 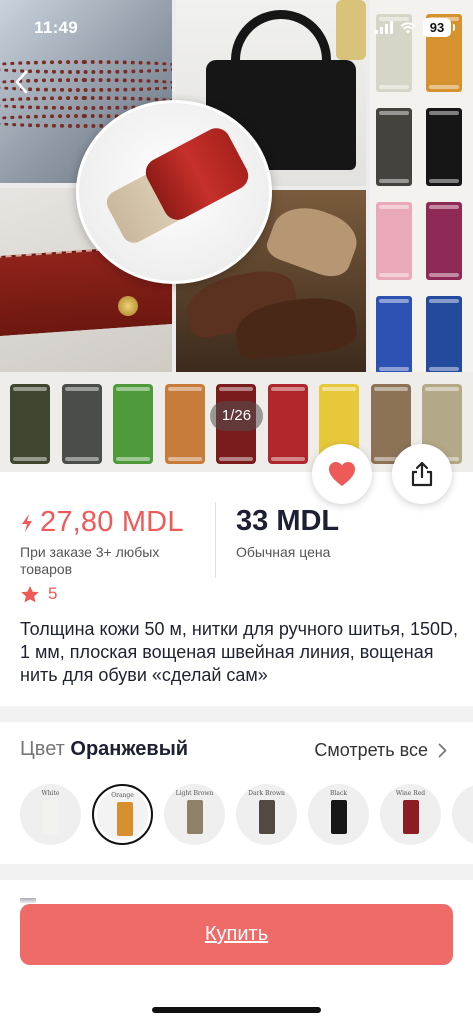 I want to click on thread-colors-photo, so click(x=421, y=186).